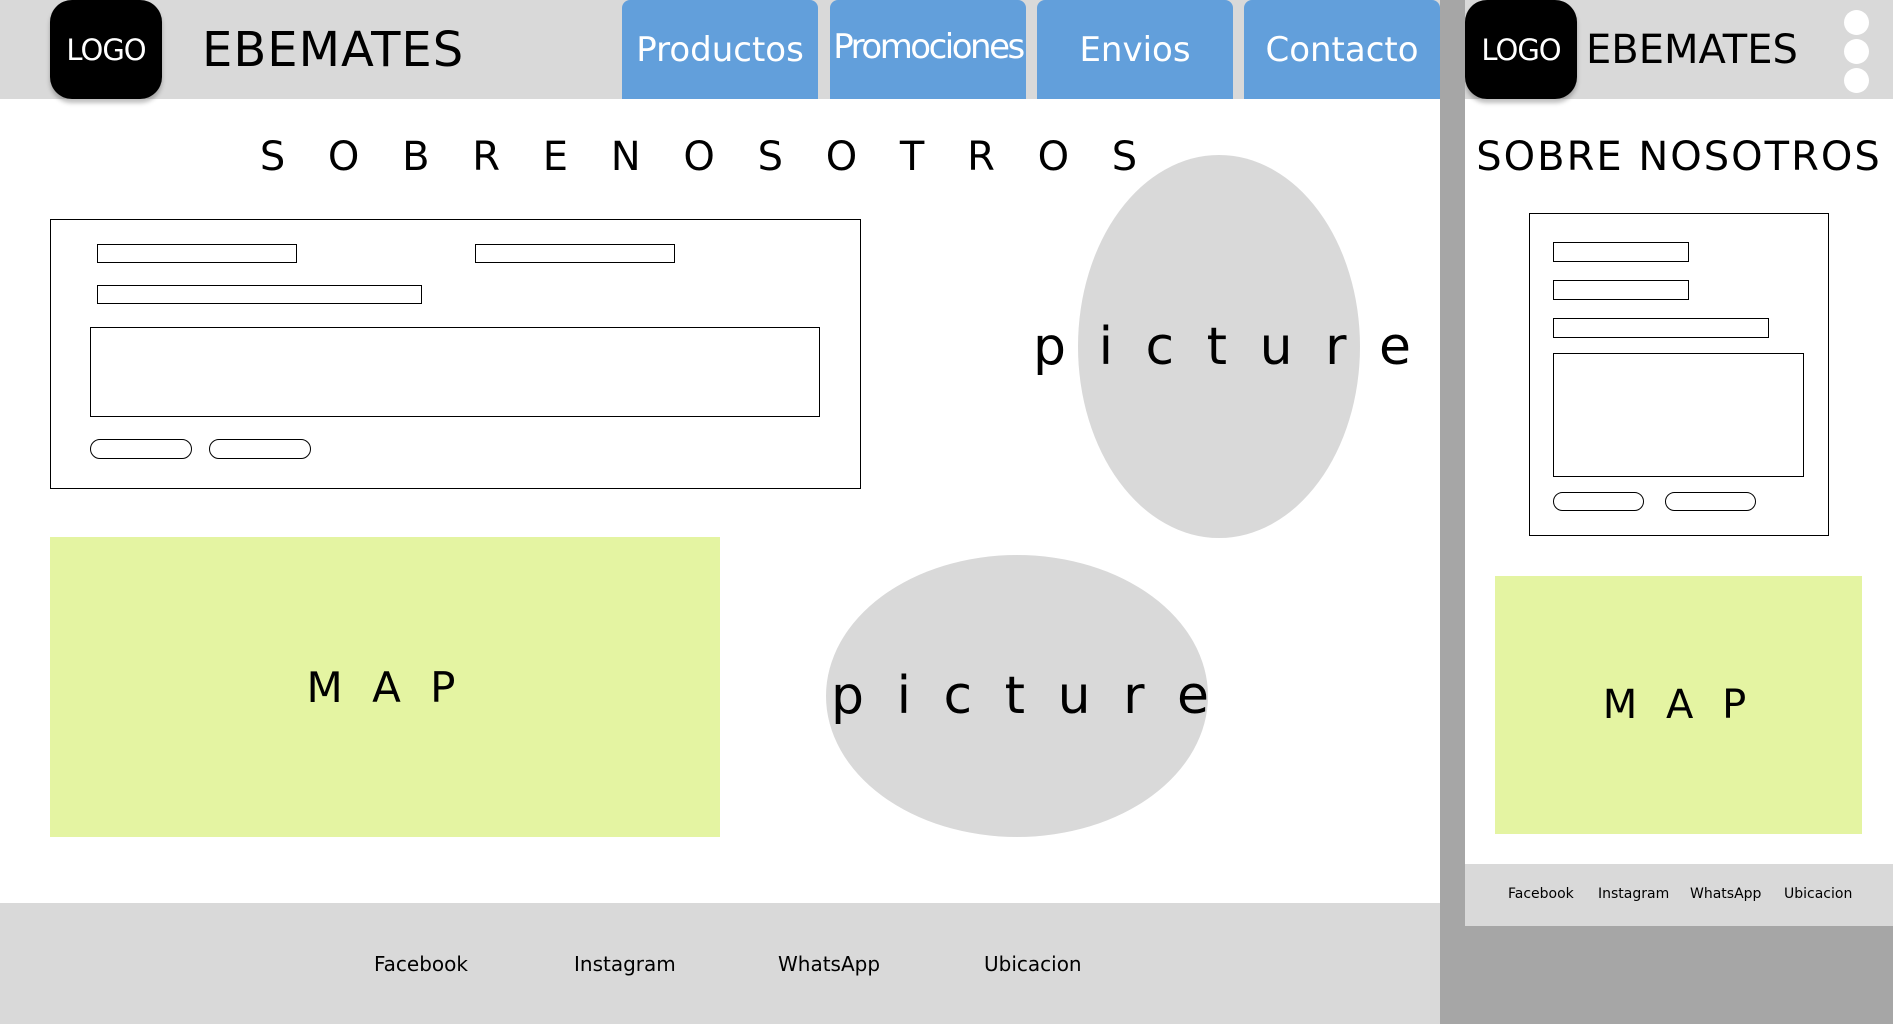 The width and height of the screenshot is (1893, 1024). I want to click on desktop-map: M A P, so click(385, 687).